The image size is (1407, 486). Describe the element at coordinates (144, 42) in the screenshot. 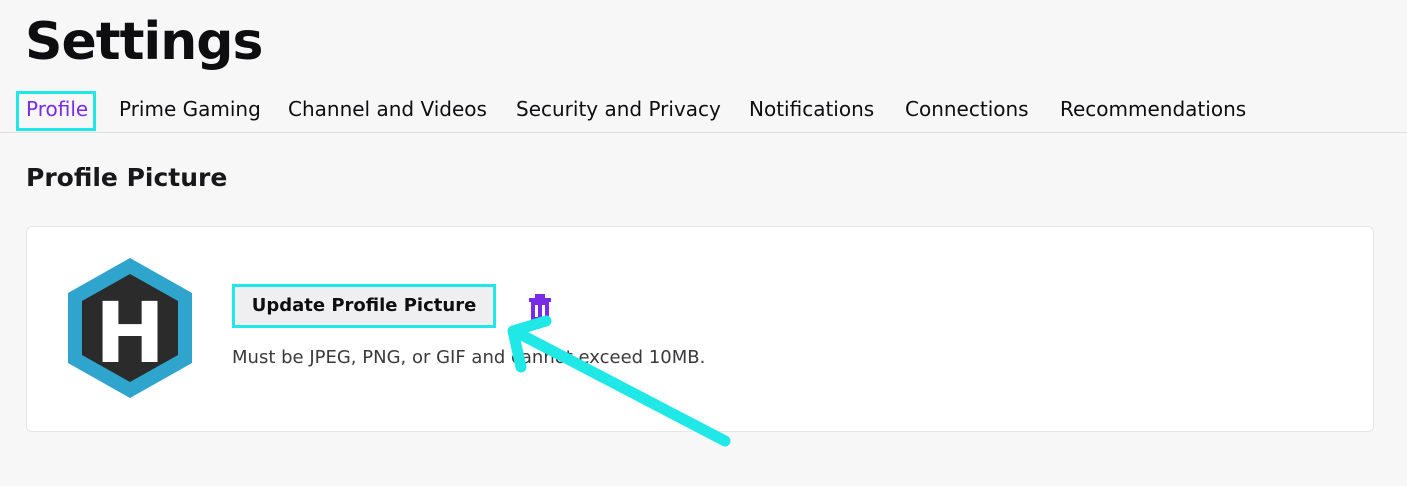

I see `page-title: Settings` at that location.